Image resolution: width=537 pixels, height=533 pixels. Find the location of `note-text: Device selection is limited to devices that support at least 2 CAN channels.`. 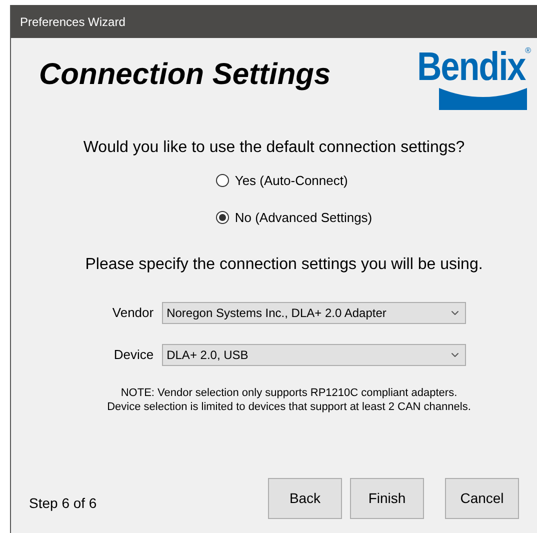

note-text: Device selection is limited to devices that support at least 2 CAN channels. is located at coordinates (289, 407).